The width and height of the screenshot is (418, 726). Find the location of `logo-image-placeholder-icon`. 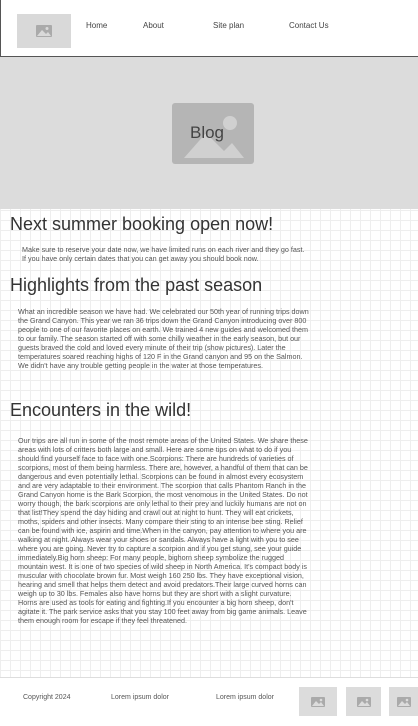

logo-image-placeholder-icon is located at coordinates (44, 31).